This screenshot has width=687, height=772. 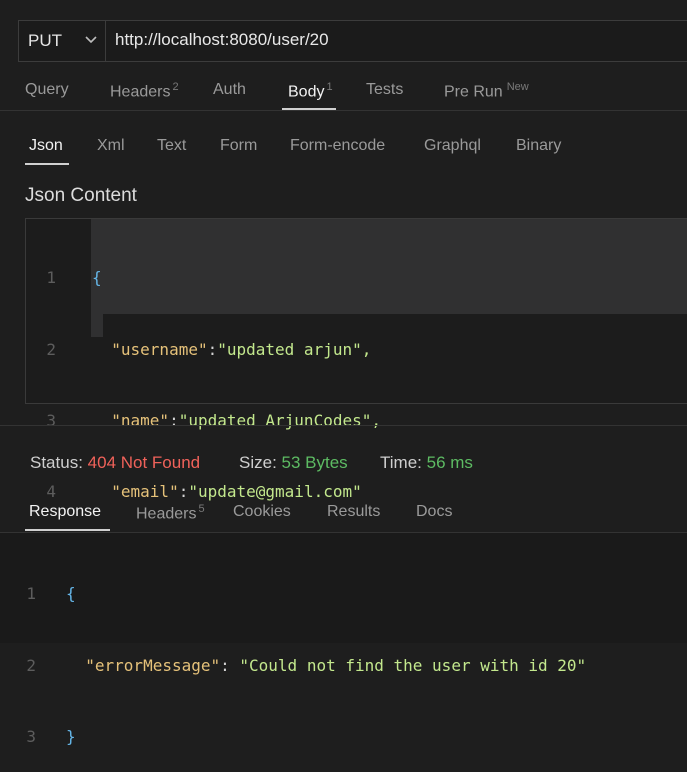 What do you see at coordinates (201, 509) in the screenshot?
I see `response-headers-count-badge: 5` at bounding box center [201, 509].